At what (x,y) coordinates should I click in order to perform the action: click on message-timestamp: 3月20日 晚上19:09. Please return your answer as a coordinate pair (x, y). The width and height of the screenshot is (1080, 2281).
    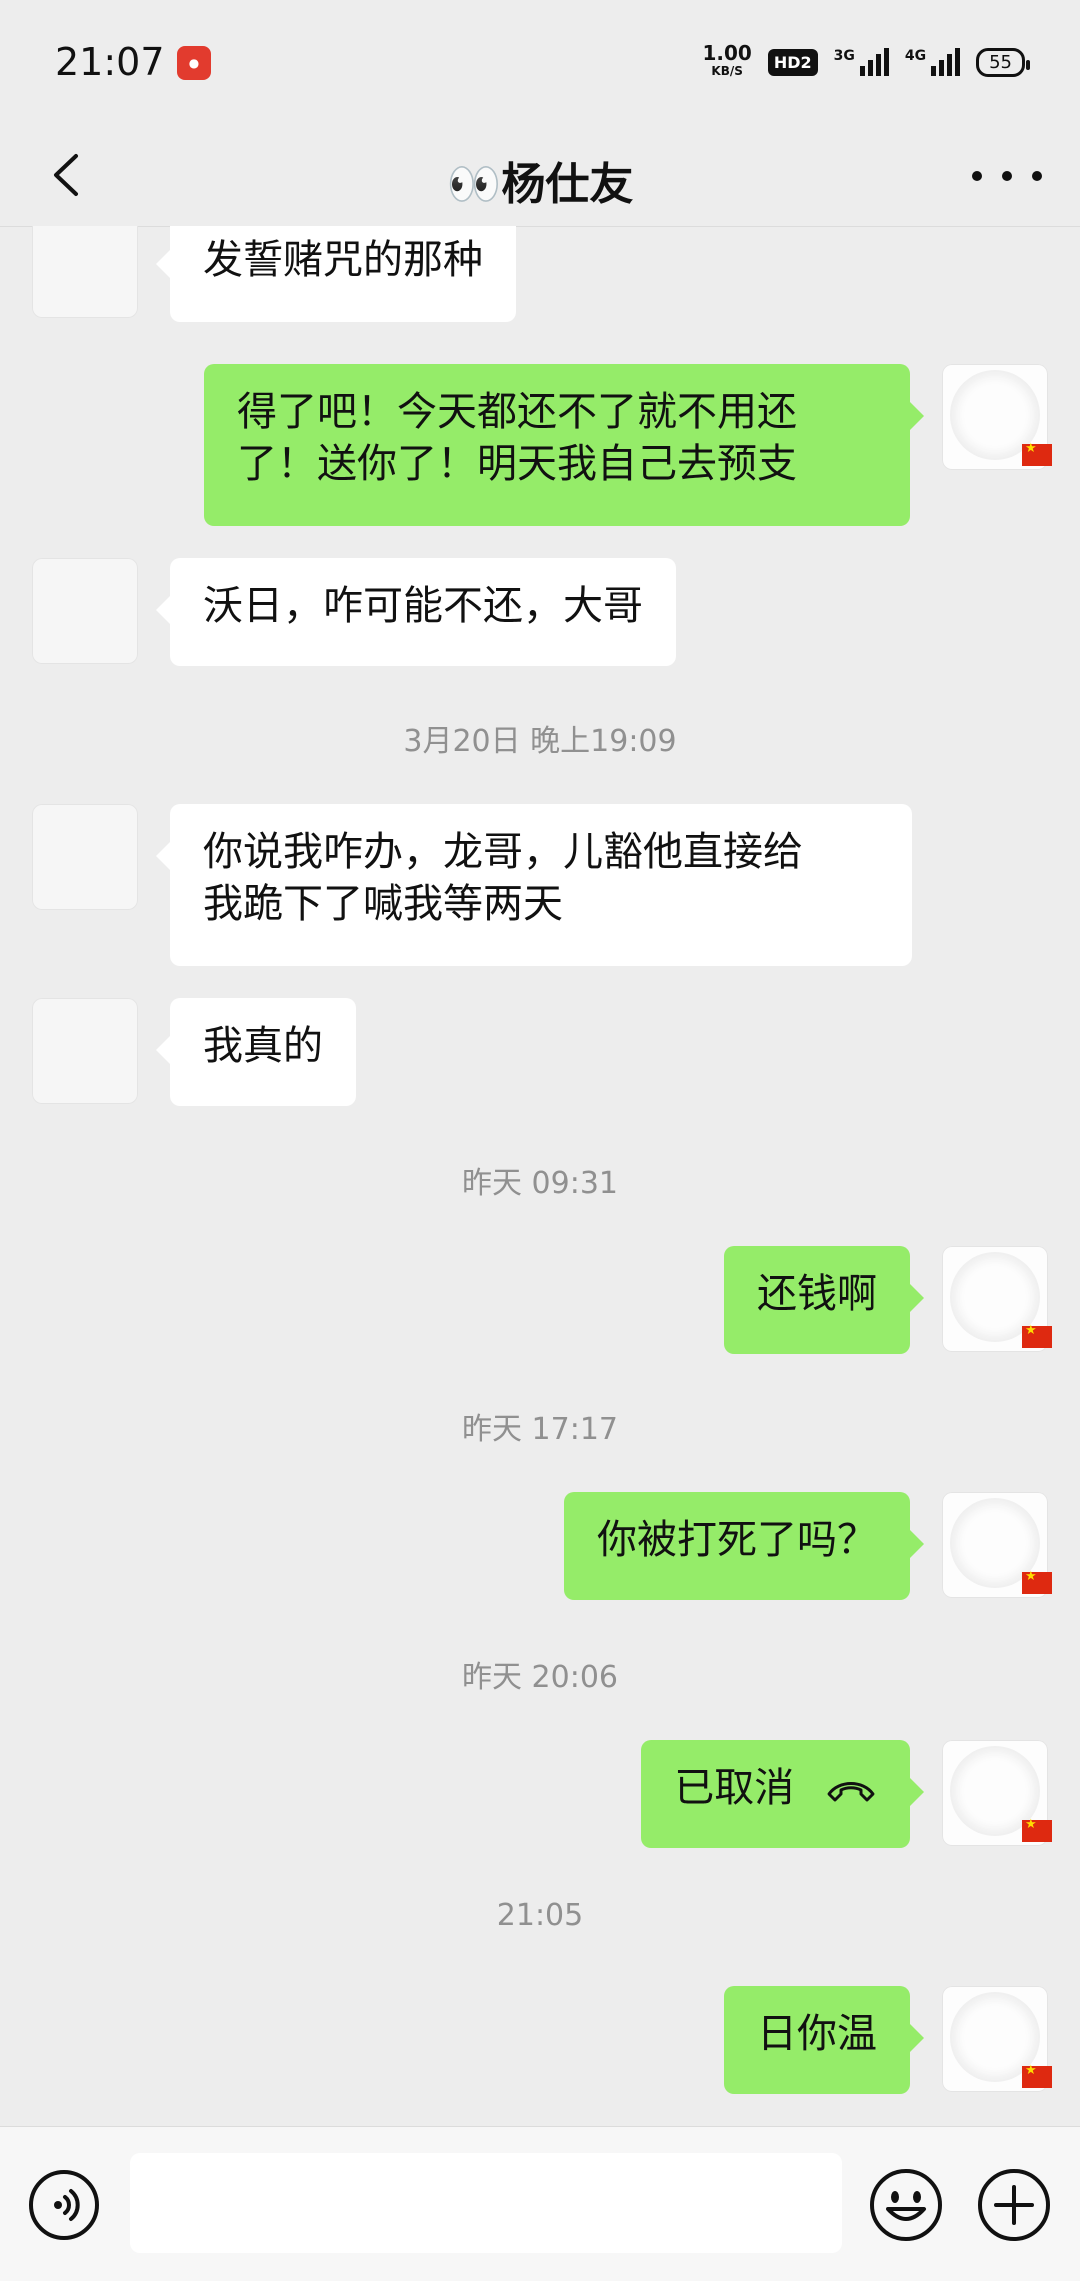
    Looking at the image, I should click on (540, 741).